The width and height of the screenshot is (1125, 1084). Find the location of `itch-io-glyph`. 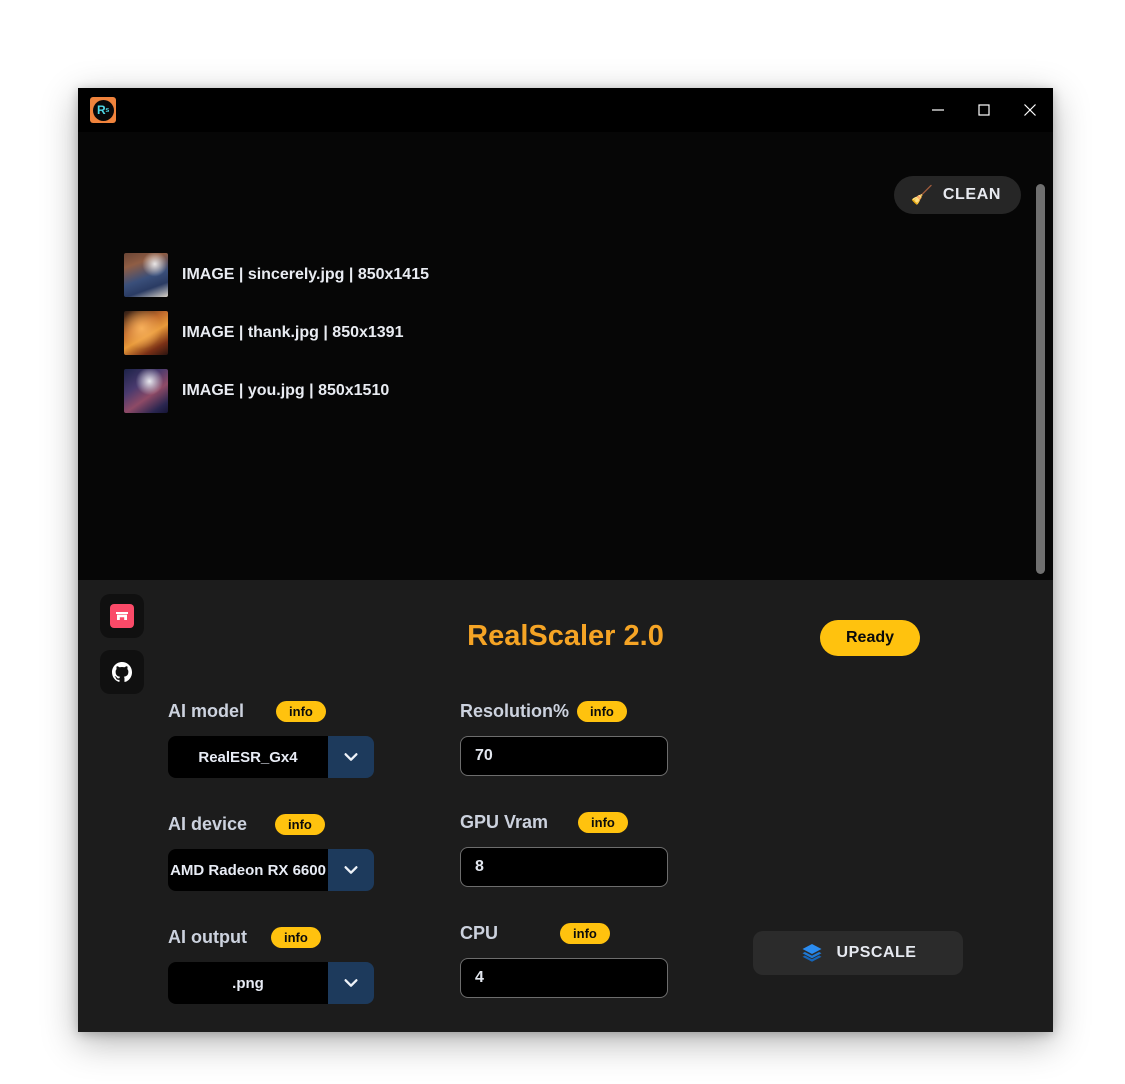

itch-io-glyph is located at coordinates (122, 616).